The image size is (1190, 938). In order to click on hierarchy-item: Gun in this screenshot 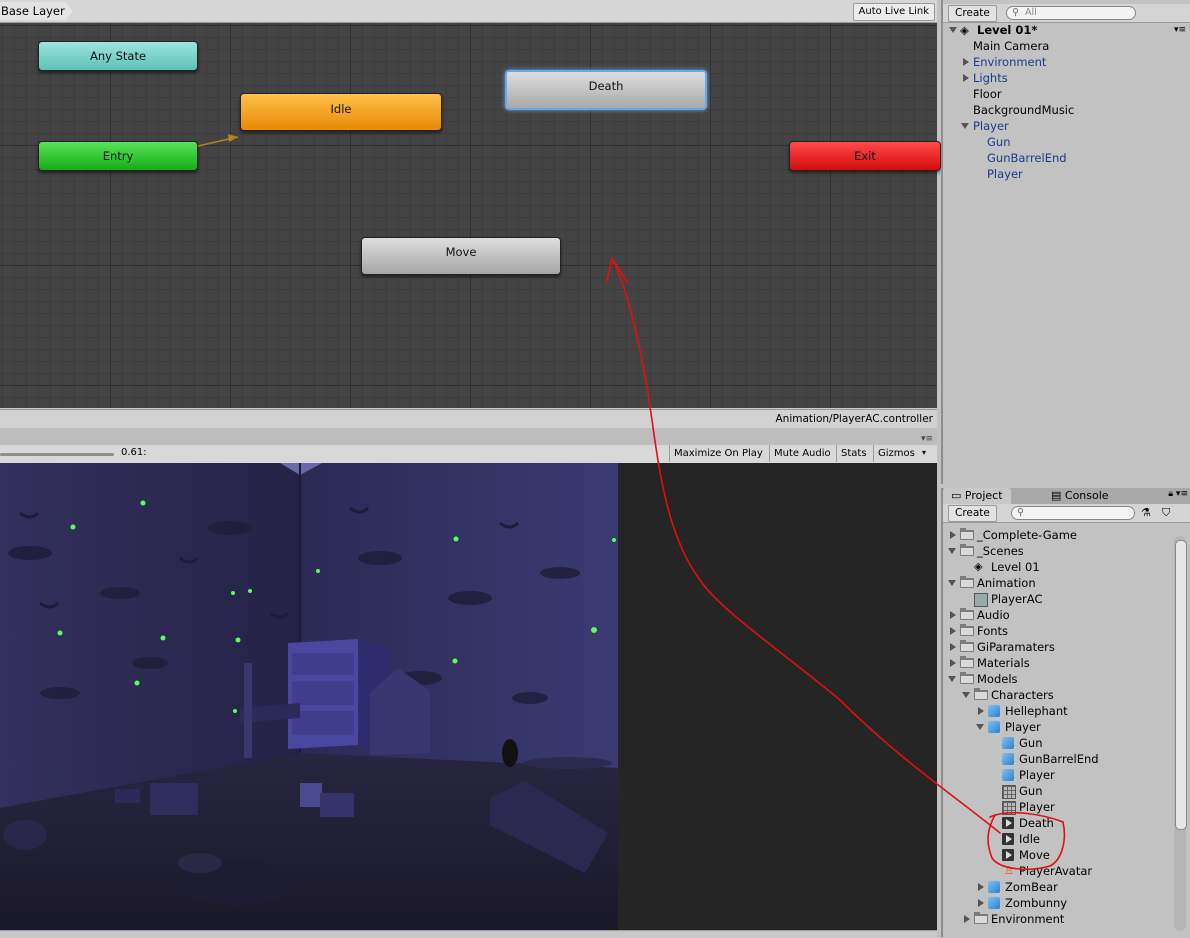, I will do `click(999, 142)`.